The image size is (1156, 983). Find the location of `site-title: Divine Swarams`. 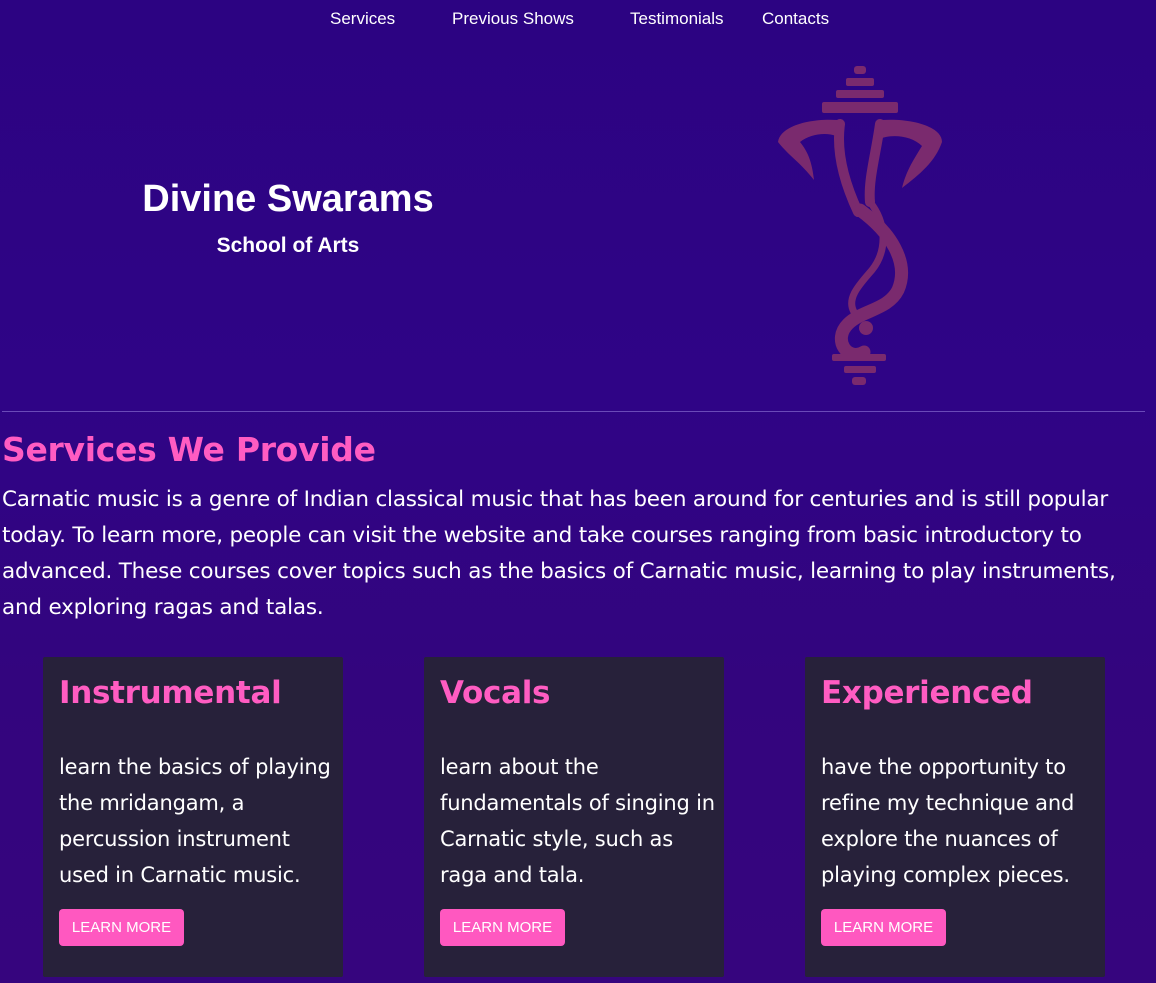

site-title: Divine Swarams is located at coordinates (288, 199).